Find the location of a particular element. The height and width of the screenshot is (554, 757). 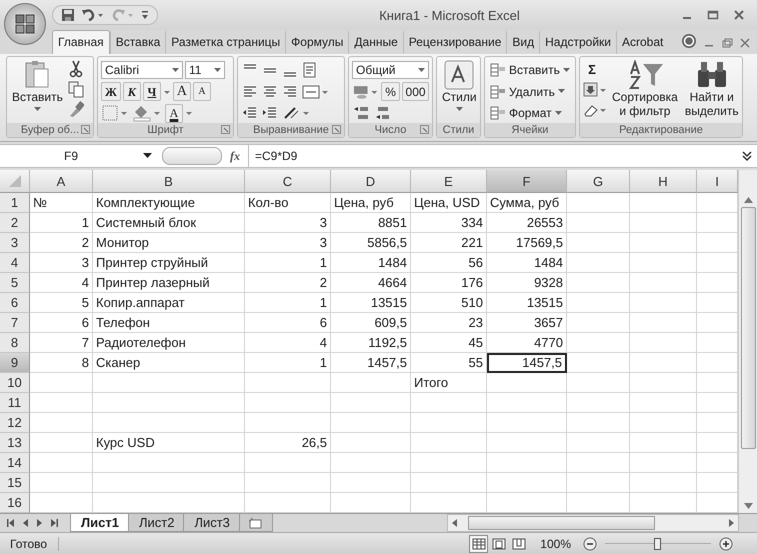

ribbon-tab: Главная is located at coordinates (81, 42).